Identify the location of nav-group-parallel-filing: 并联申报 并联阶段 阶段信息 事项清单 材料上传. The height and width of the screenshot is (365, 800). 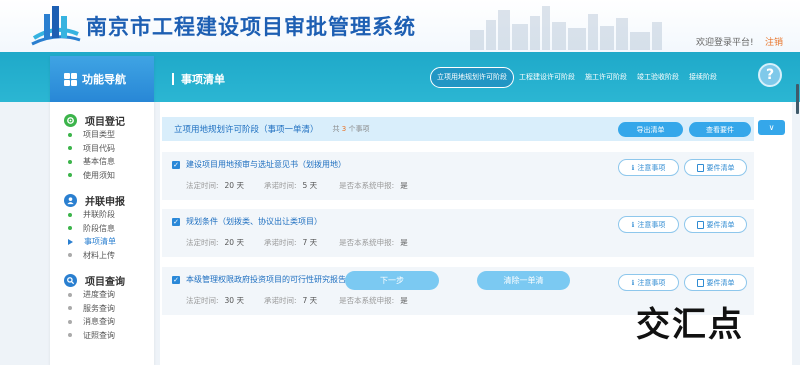
(102, 227).